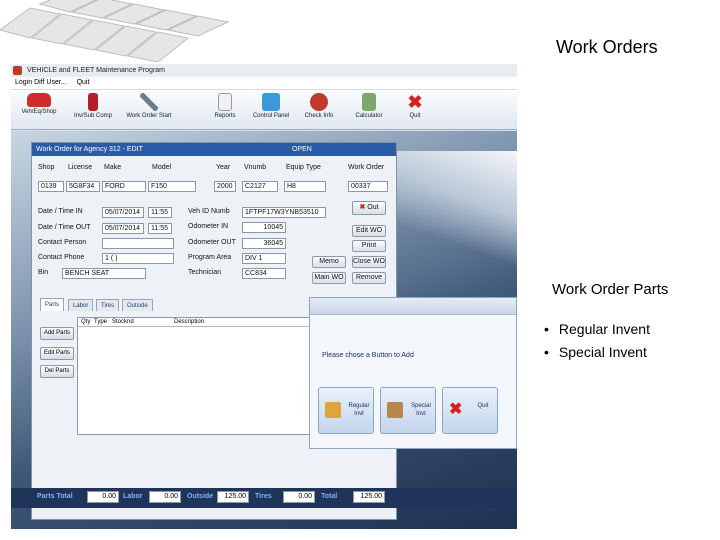 The width and height of the screenshot is (720, 540). I want to click on tools-icon, so click(149, 102).